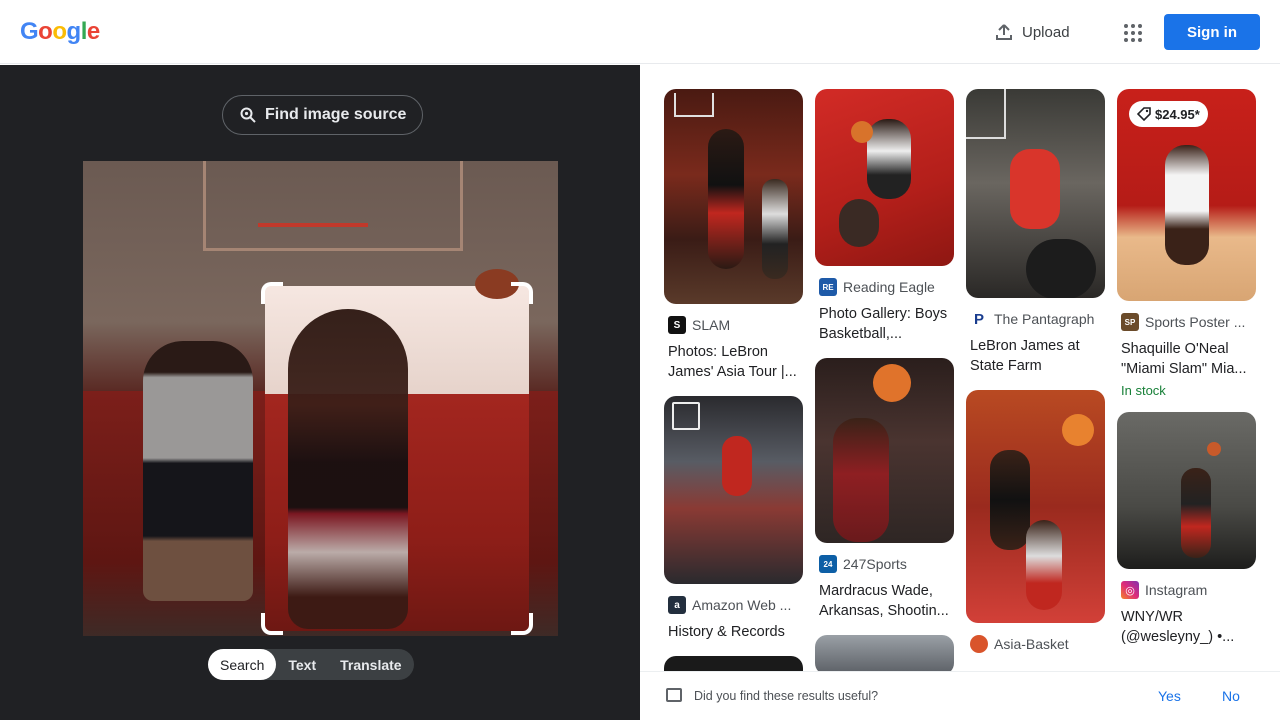 This screenshot has width=1280, height=720. I want to click on crop-handle-top-left, so click(272, 293).